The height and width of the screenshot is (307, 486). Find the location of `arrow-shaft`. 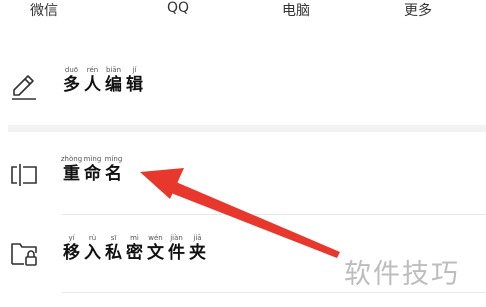

arrow-shaft is located at coordinates (255, 220).